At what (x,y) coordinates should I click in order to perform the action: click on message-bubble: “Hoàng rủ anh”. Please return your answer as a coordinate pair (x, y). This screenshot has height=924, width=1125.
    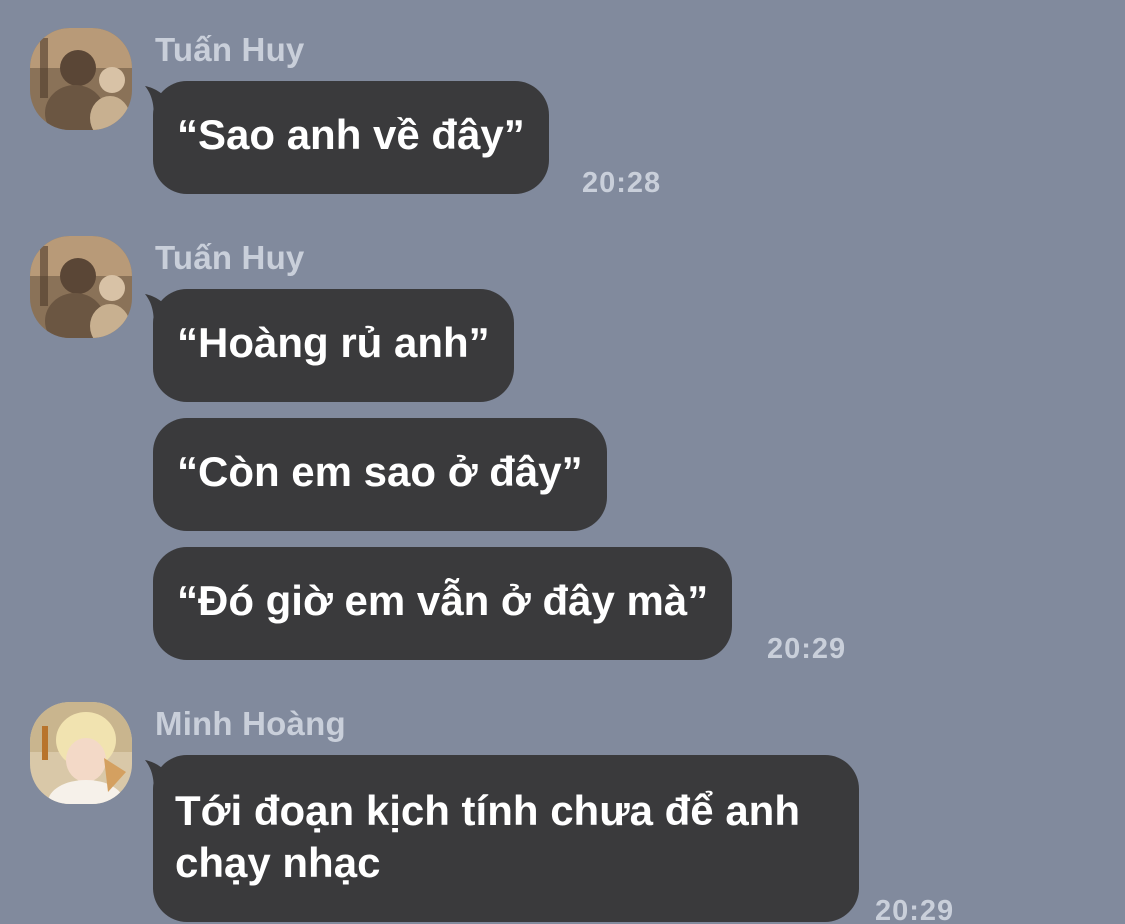
    Looking at the image, I should click on (333, 345).